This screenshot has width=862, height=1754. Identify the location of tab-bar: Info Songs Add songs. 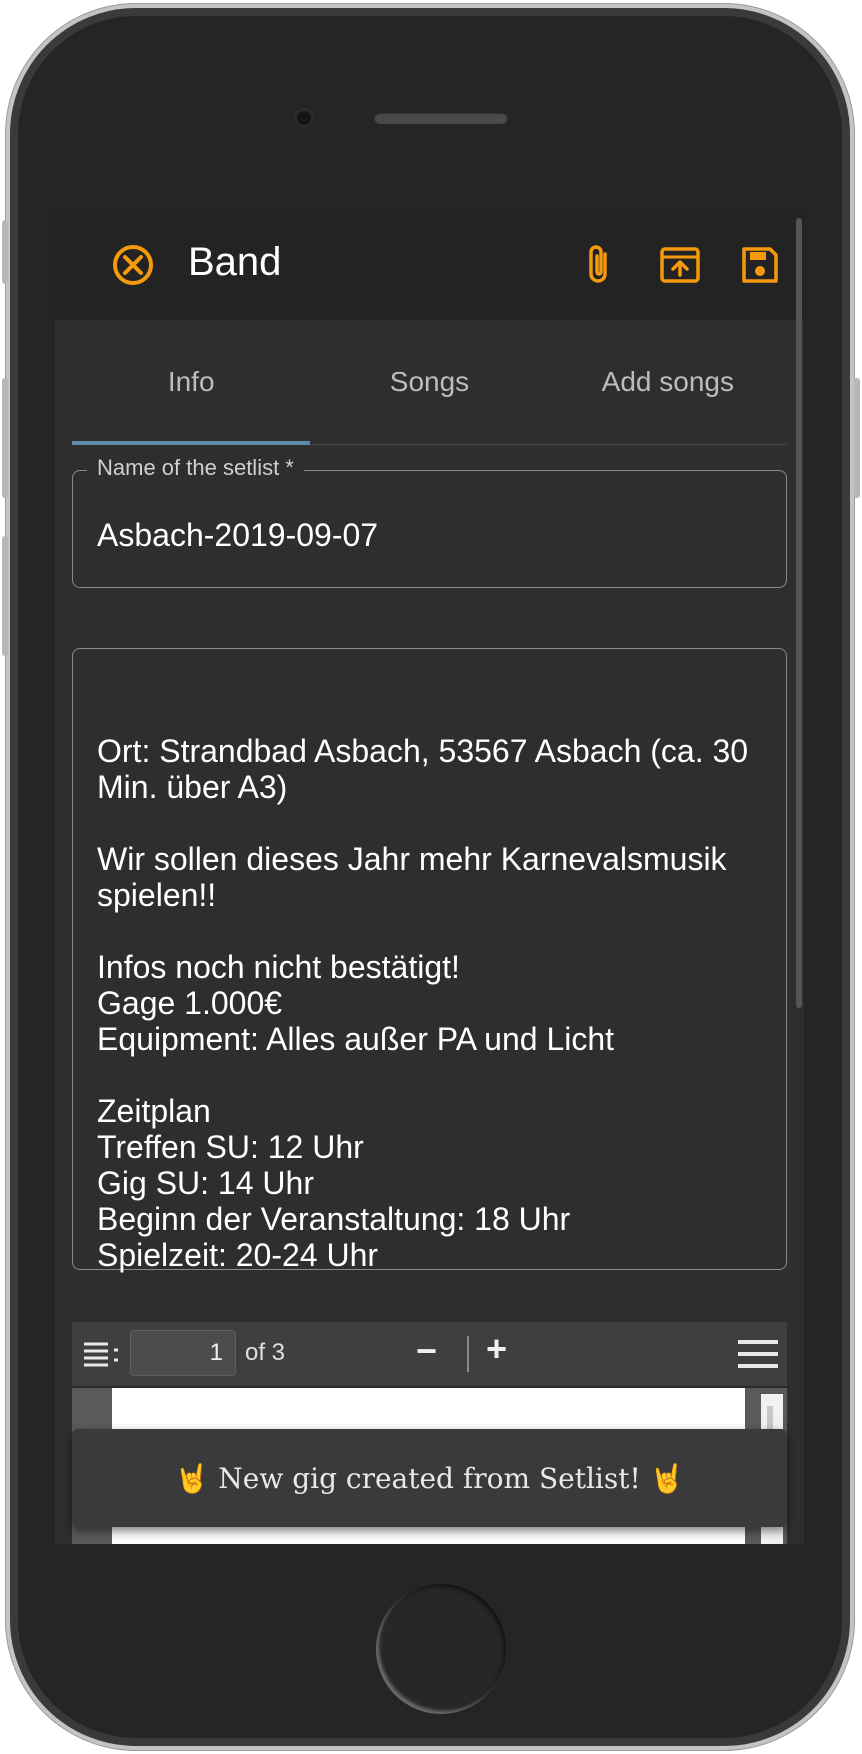
(429, 382).